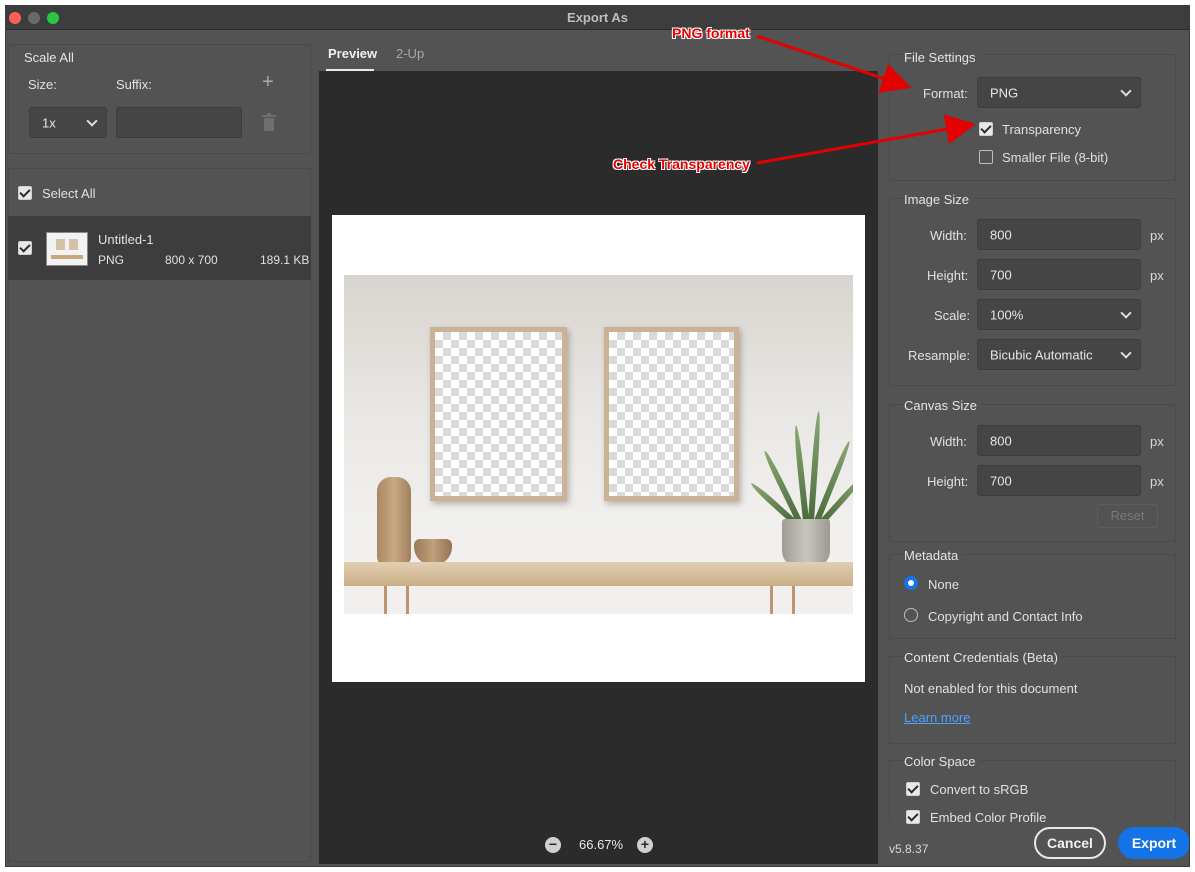 Image resolution: width=1195 pixels, height=872 pixels. I want to click on image-width-unit: px, so click(1157, 235).